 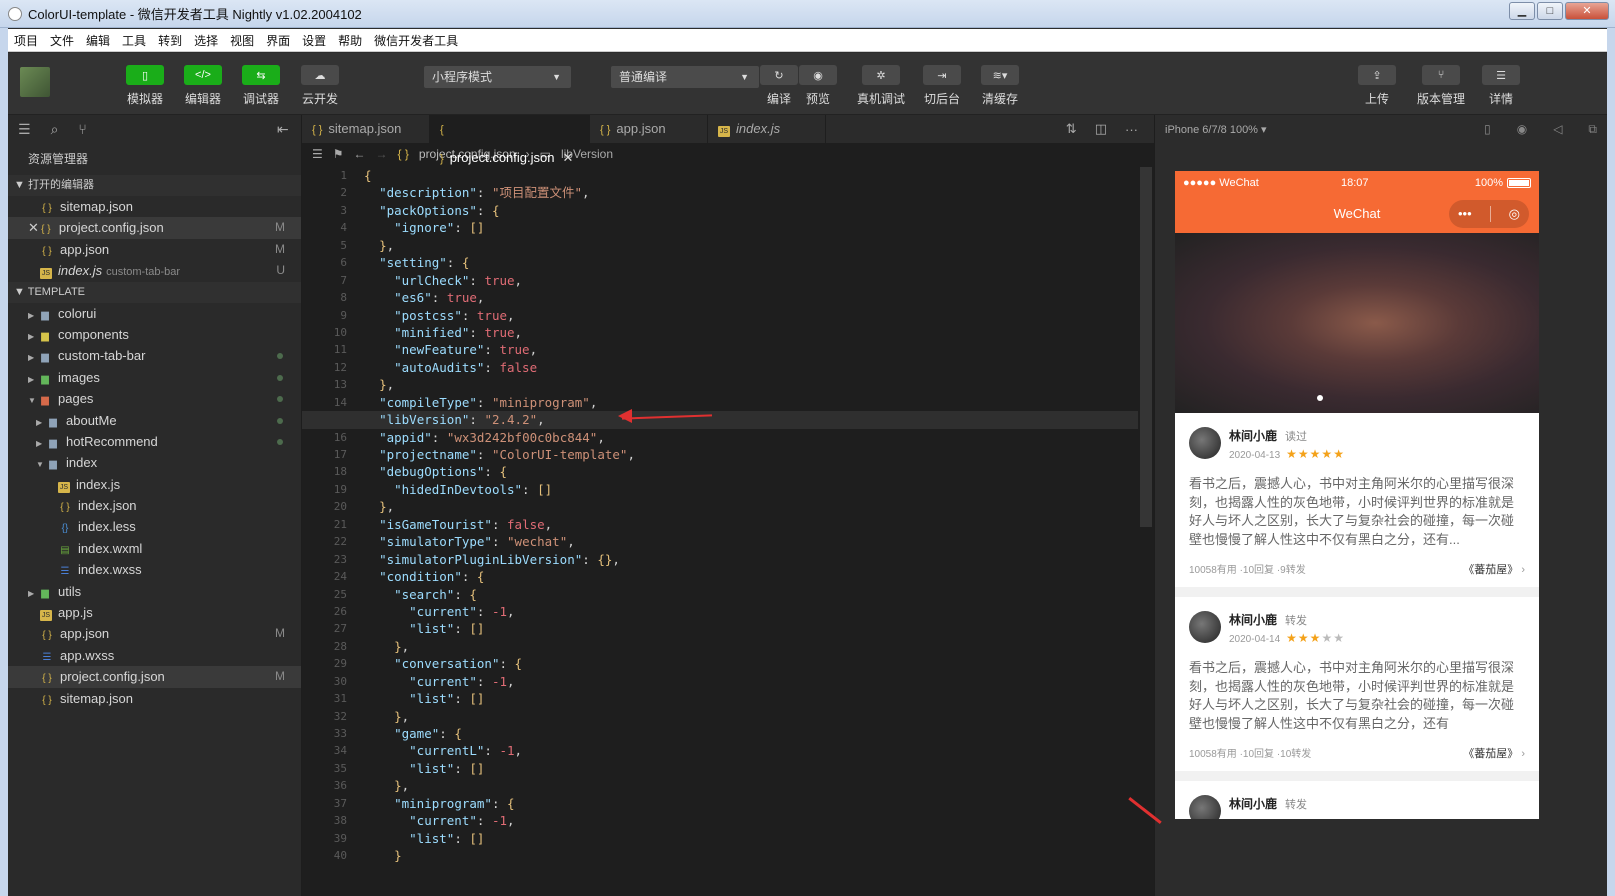 I want to click on version-button: ⑂ 版本管理, so click(x=1441, y=86).